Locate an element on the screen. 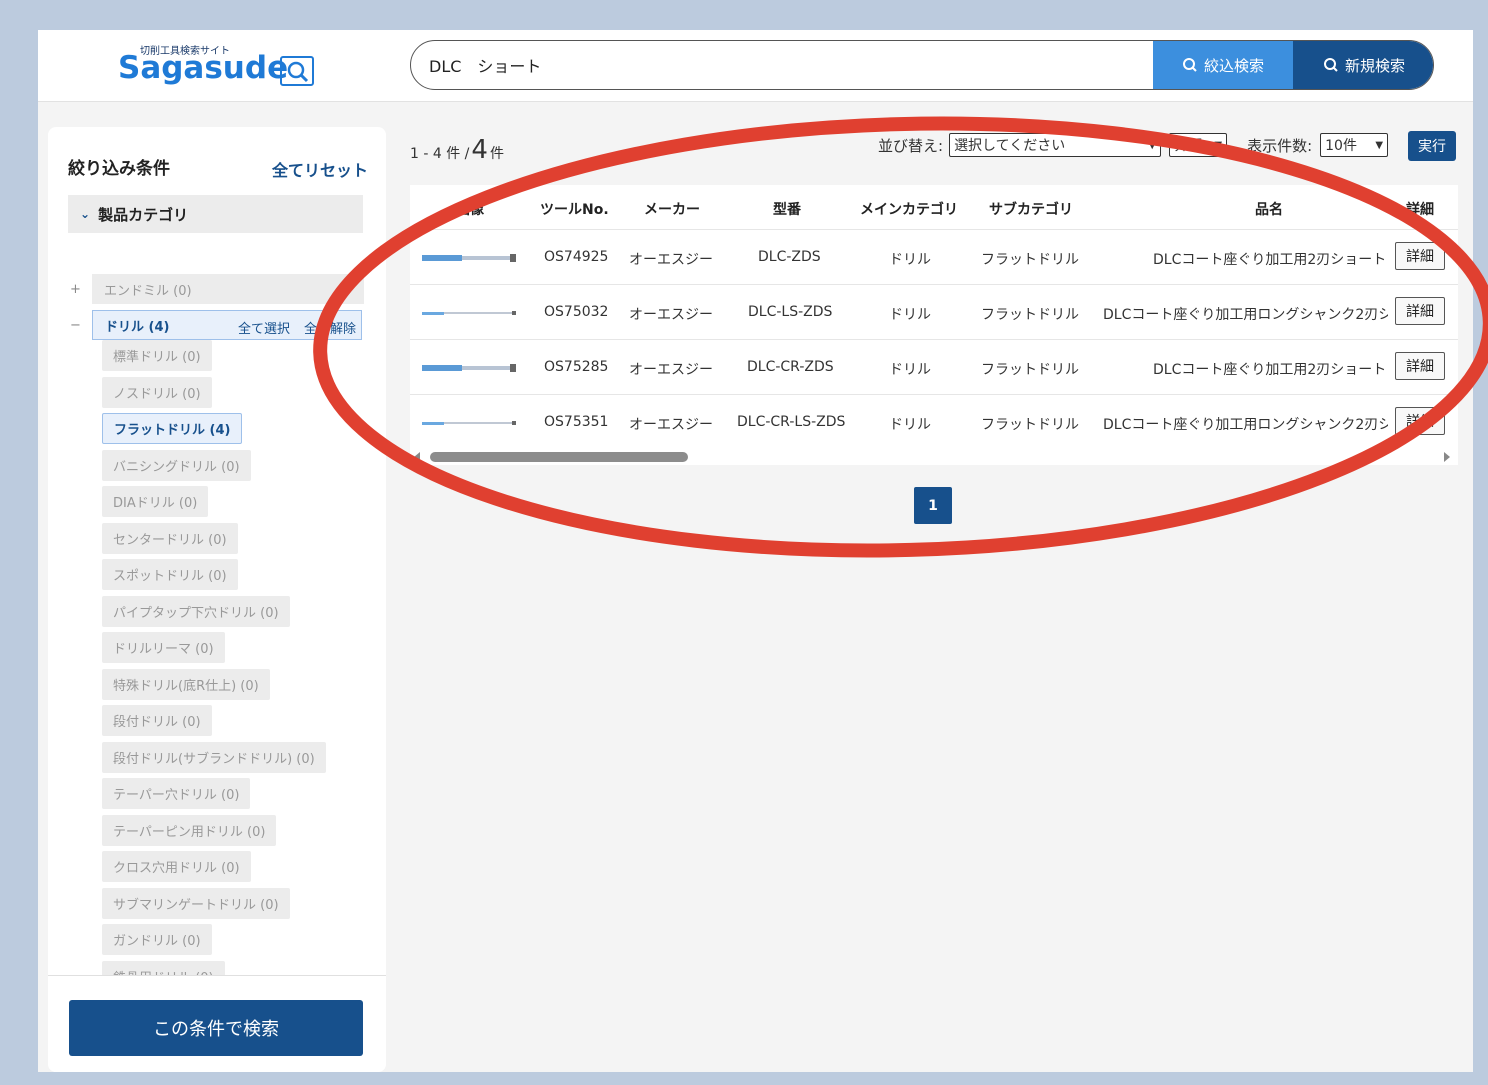 Image resolution: width=1488 pixels, height=1085 pixels. magnifier-logo-icon is located at coordinates (297, 71).